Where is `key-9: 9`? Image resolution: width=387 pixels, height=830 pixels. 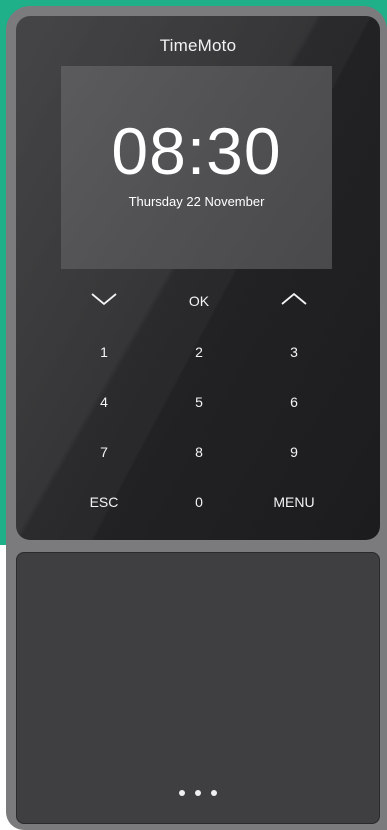
key-9: 9 is located at coordinates (294, 452).